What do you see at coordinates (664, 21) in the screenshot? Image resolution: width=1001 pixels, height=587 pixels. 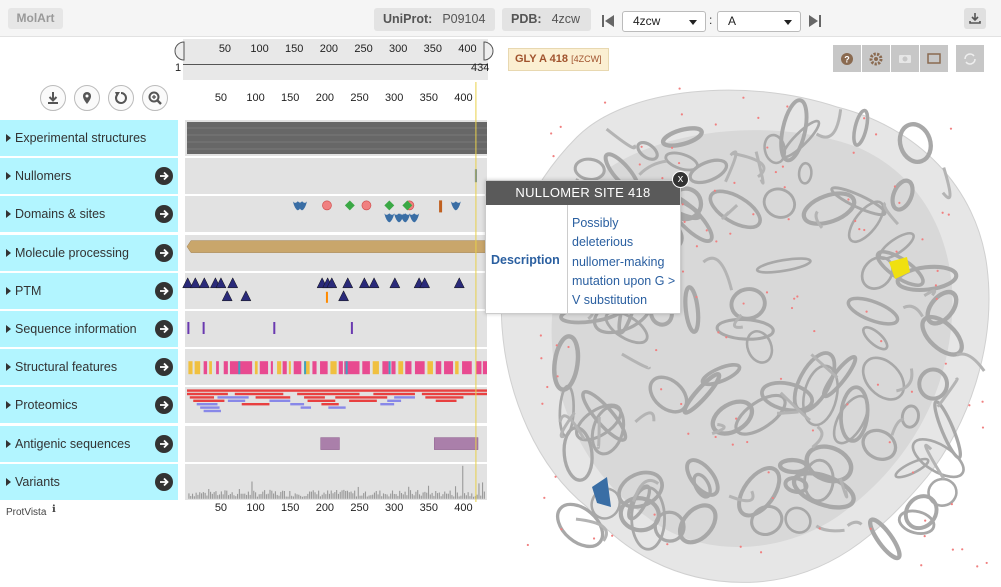 I see `structure-select: 4zcw` at bounding box center [664, 21].